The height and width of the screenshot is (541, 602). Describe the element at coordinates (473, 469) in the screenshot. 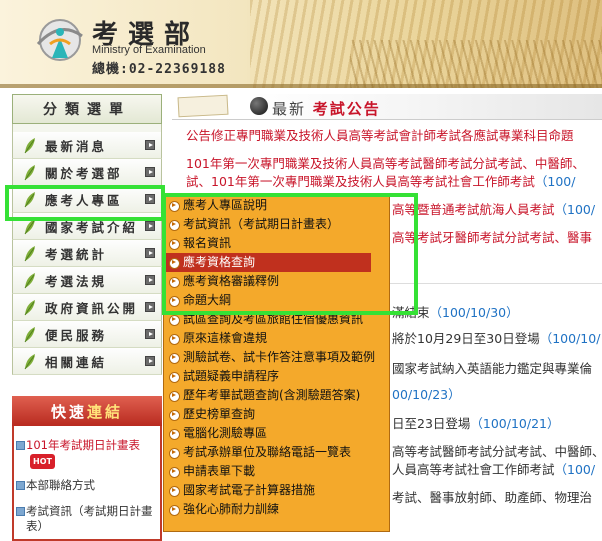

I see `news-text: 人員高等考試社會工作師考試` at that location.